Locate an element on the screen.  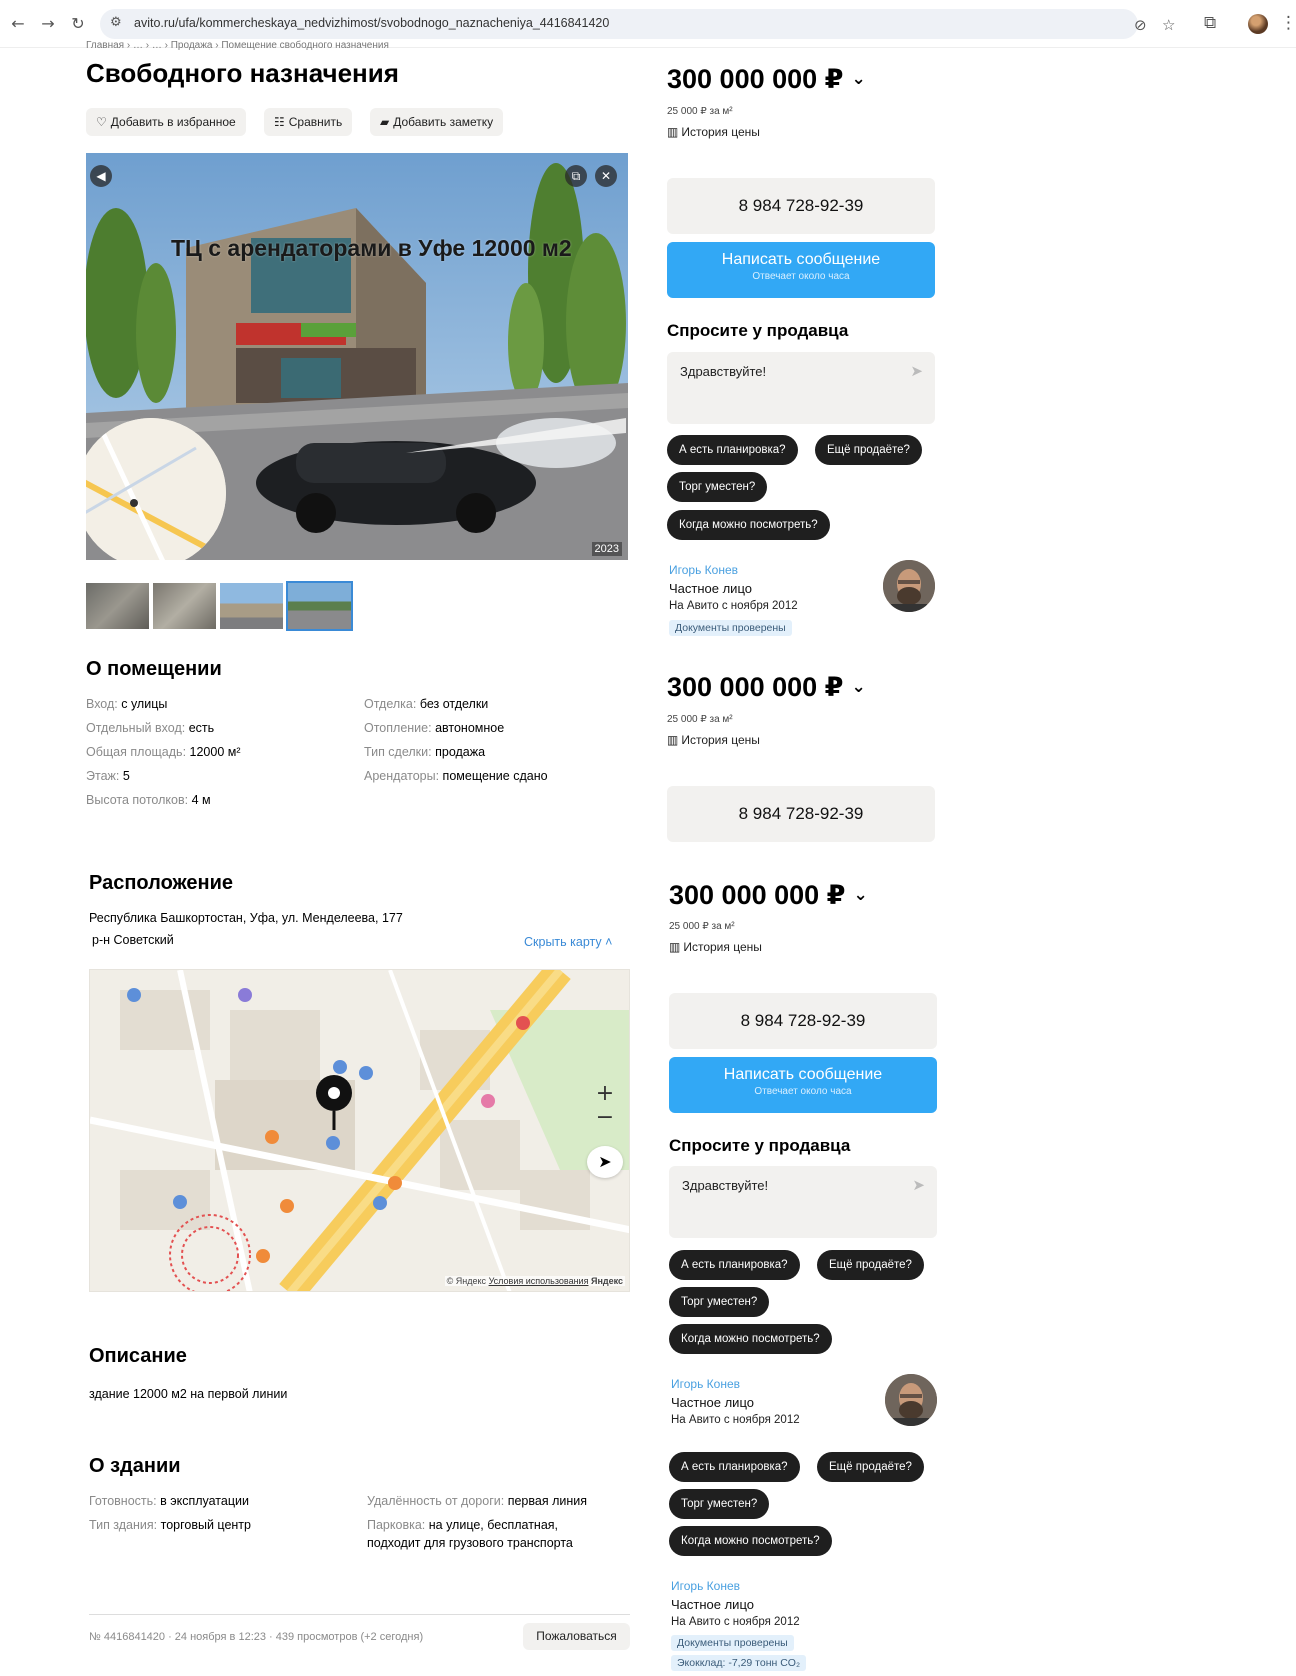
map-terms-link: Условия использования is located at coordinates (539, 1281).